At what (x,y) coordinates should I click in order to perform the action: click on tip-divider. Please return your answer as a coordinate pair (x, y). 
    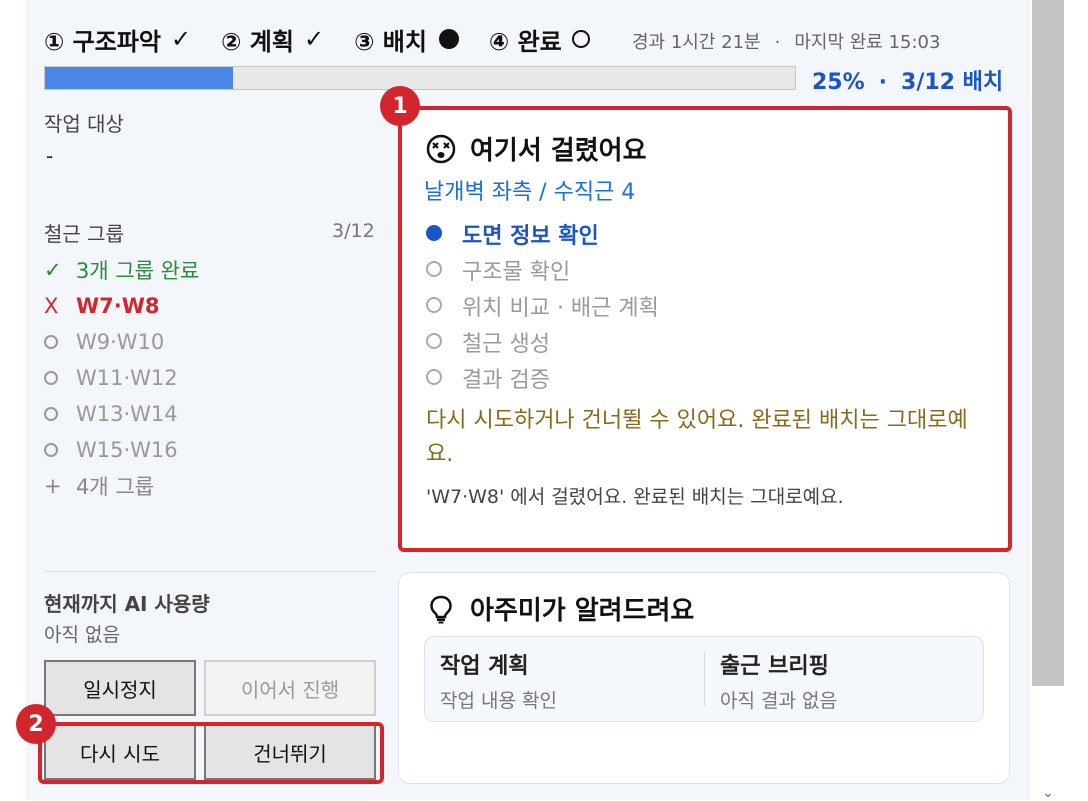
    Looking at the image, I should click on (704, 679).